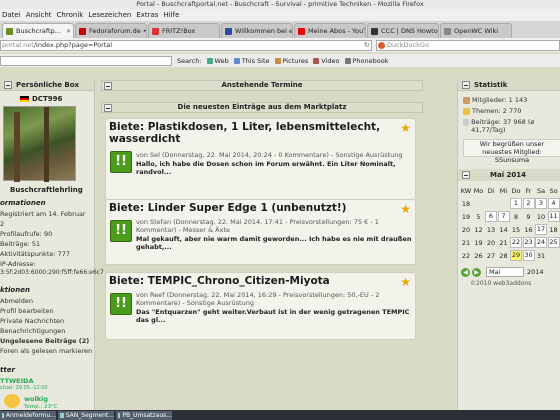 The width and height of the screenshot is (560, 420). I want to click on calendar-day: 3, so click(541, 203).